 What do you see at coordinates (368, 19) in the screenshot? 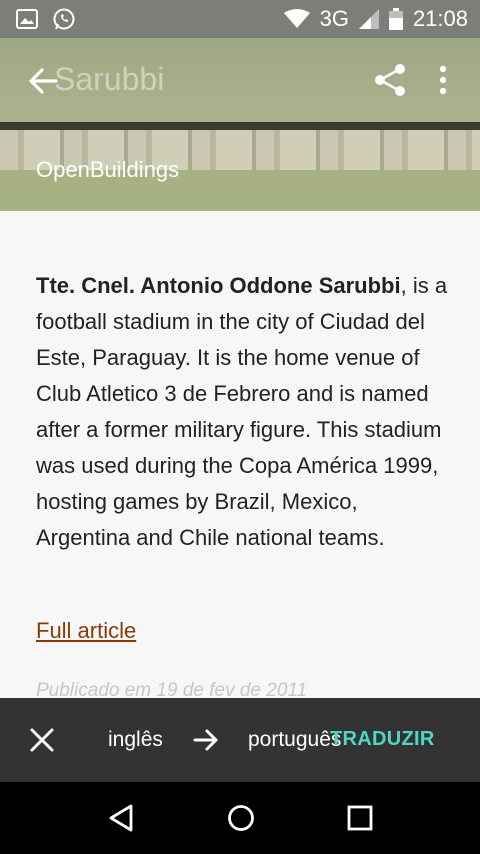
I see `cellular-signal-icon` at bounding box center [368, 19].